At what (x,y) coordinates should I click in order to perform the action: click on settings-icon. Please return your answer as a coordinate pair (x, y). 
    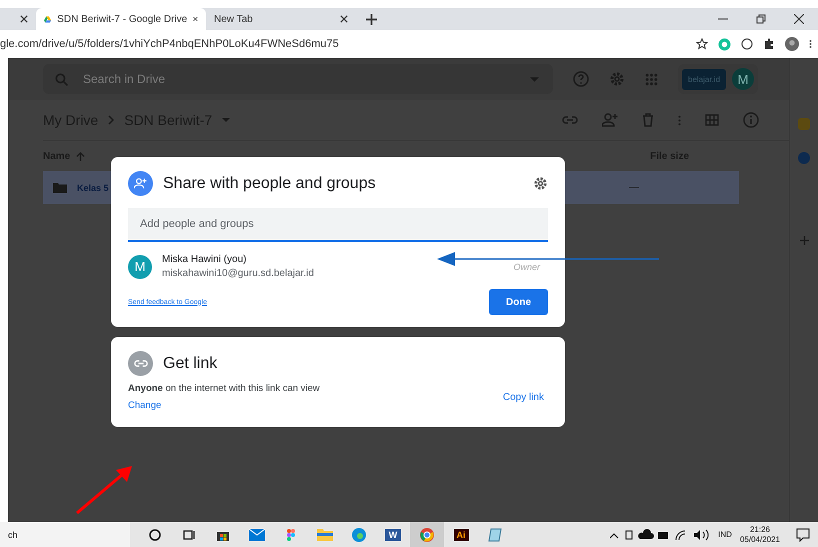
    Looking at the image, I should click on (540, 183).